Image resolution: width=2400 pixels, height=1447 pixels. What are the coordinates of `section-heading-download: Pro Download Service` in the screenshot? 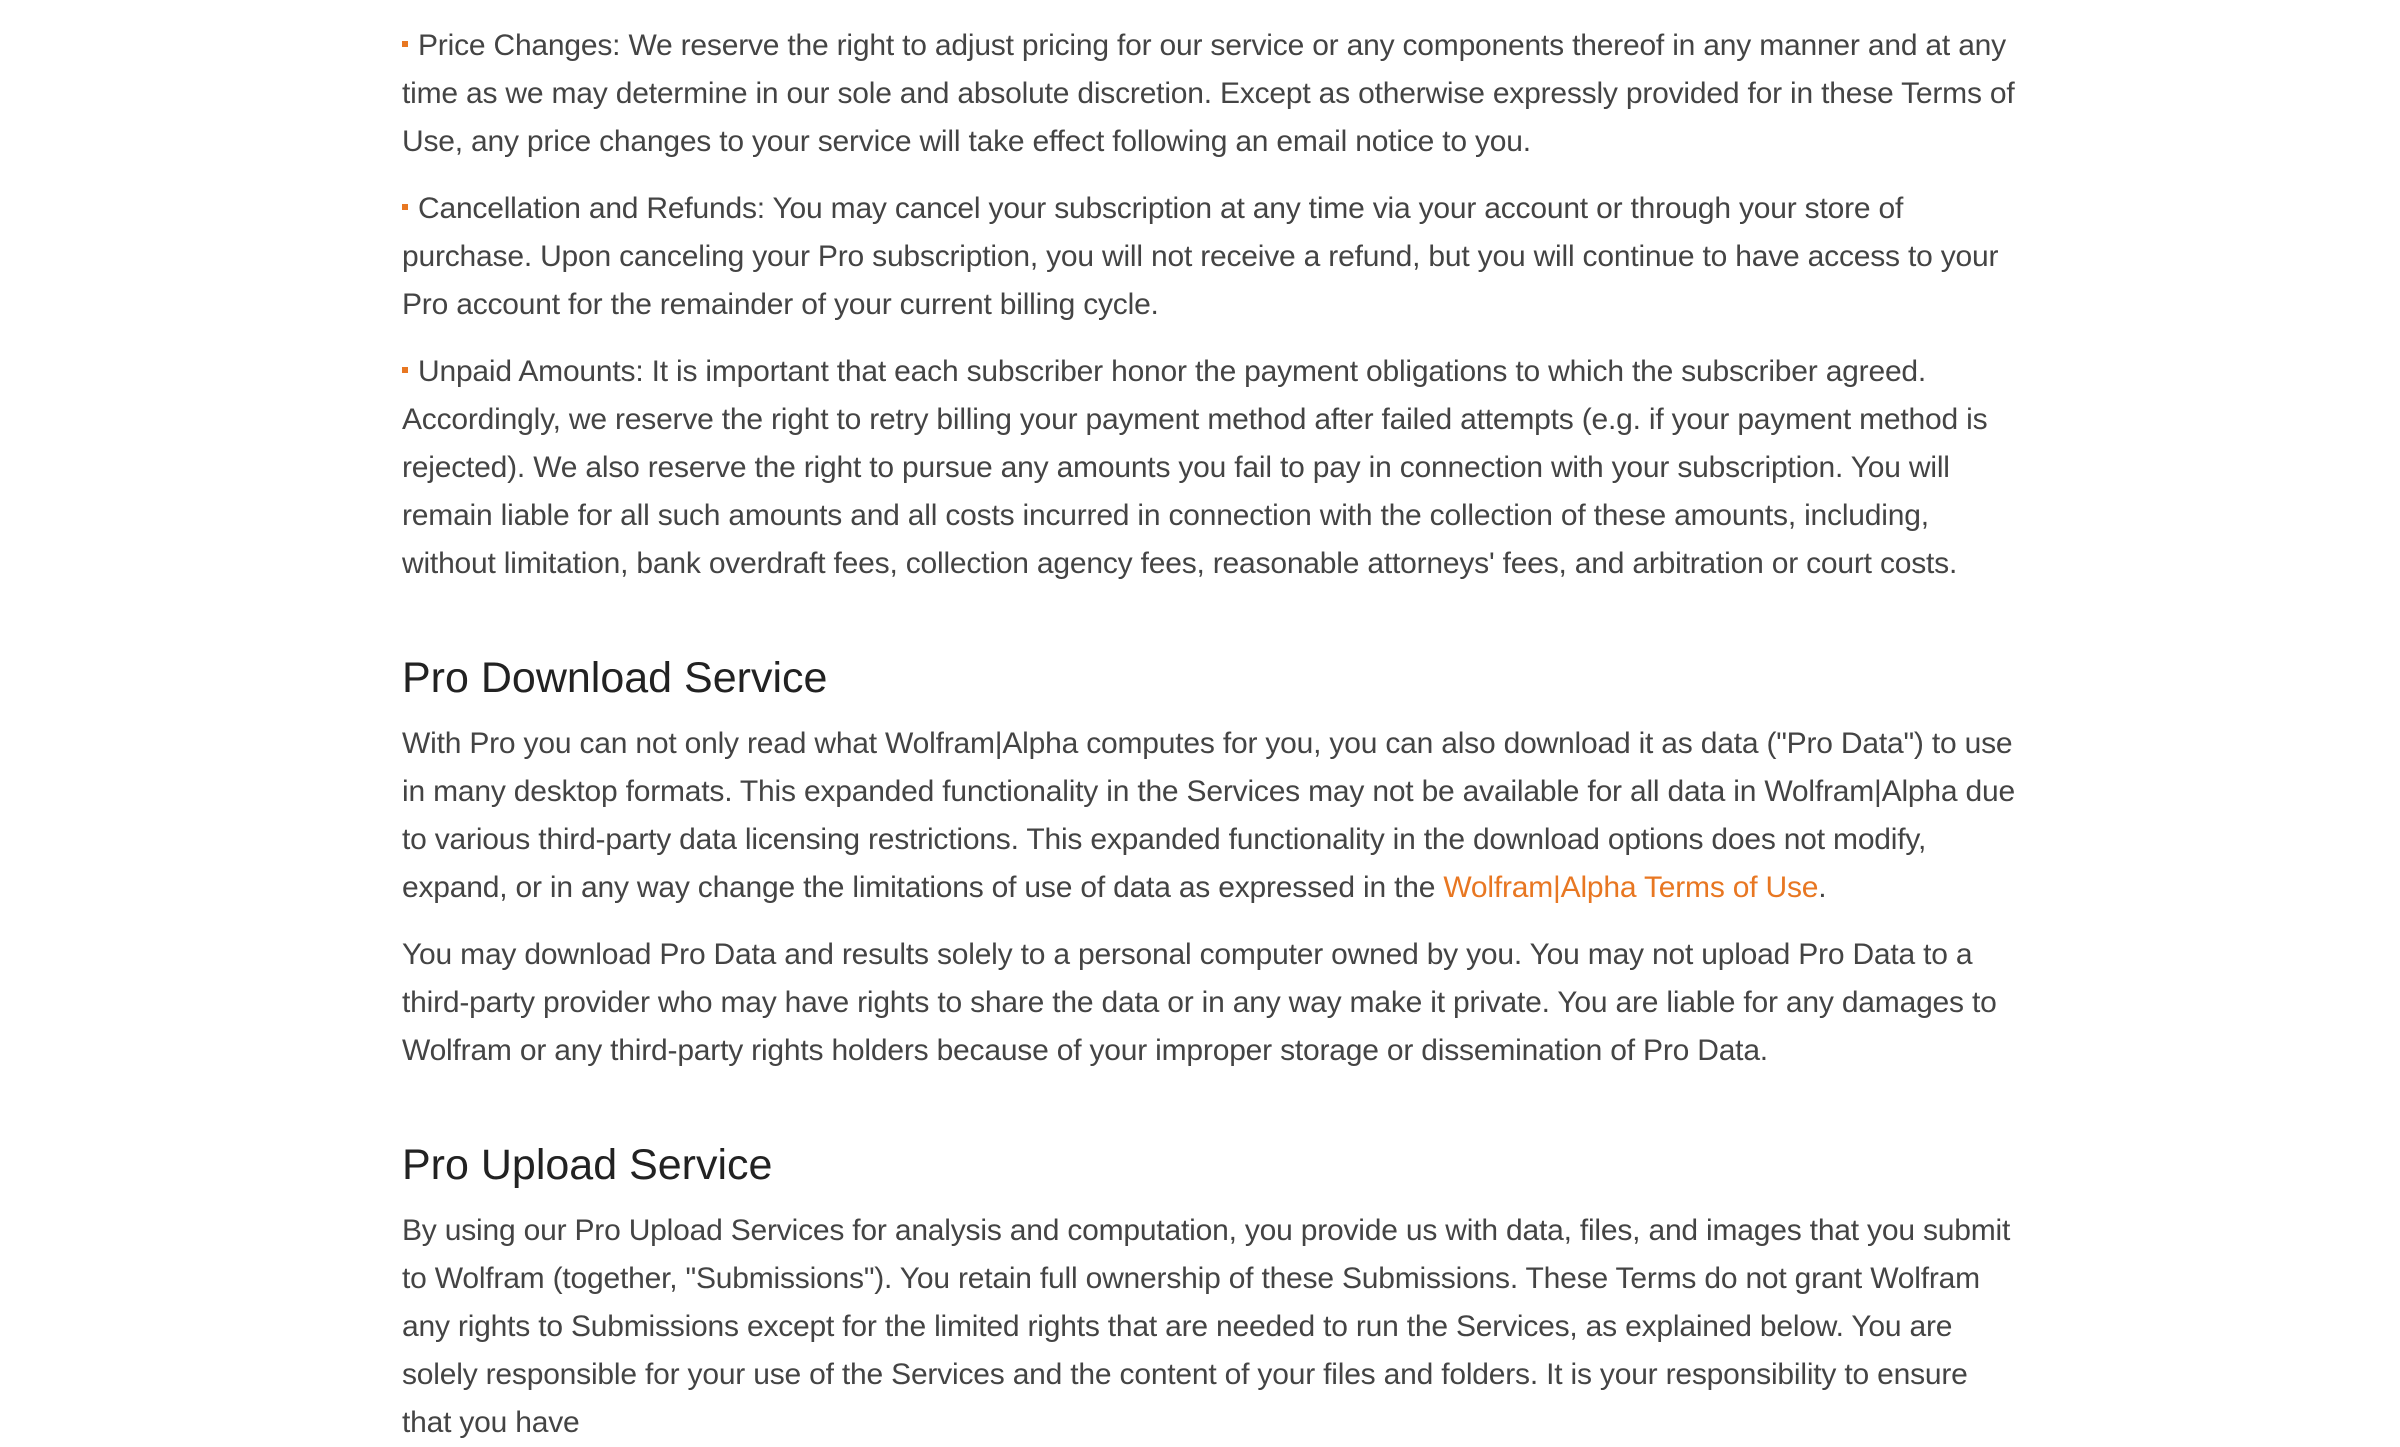 It's located at (615, 678).